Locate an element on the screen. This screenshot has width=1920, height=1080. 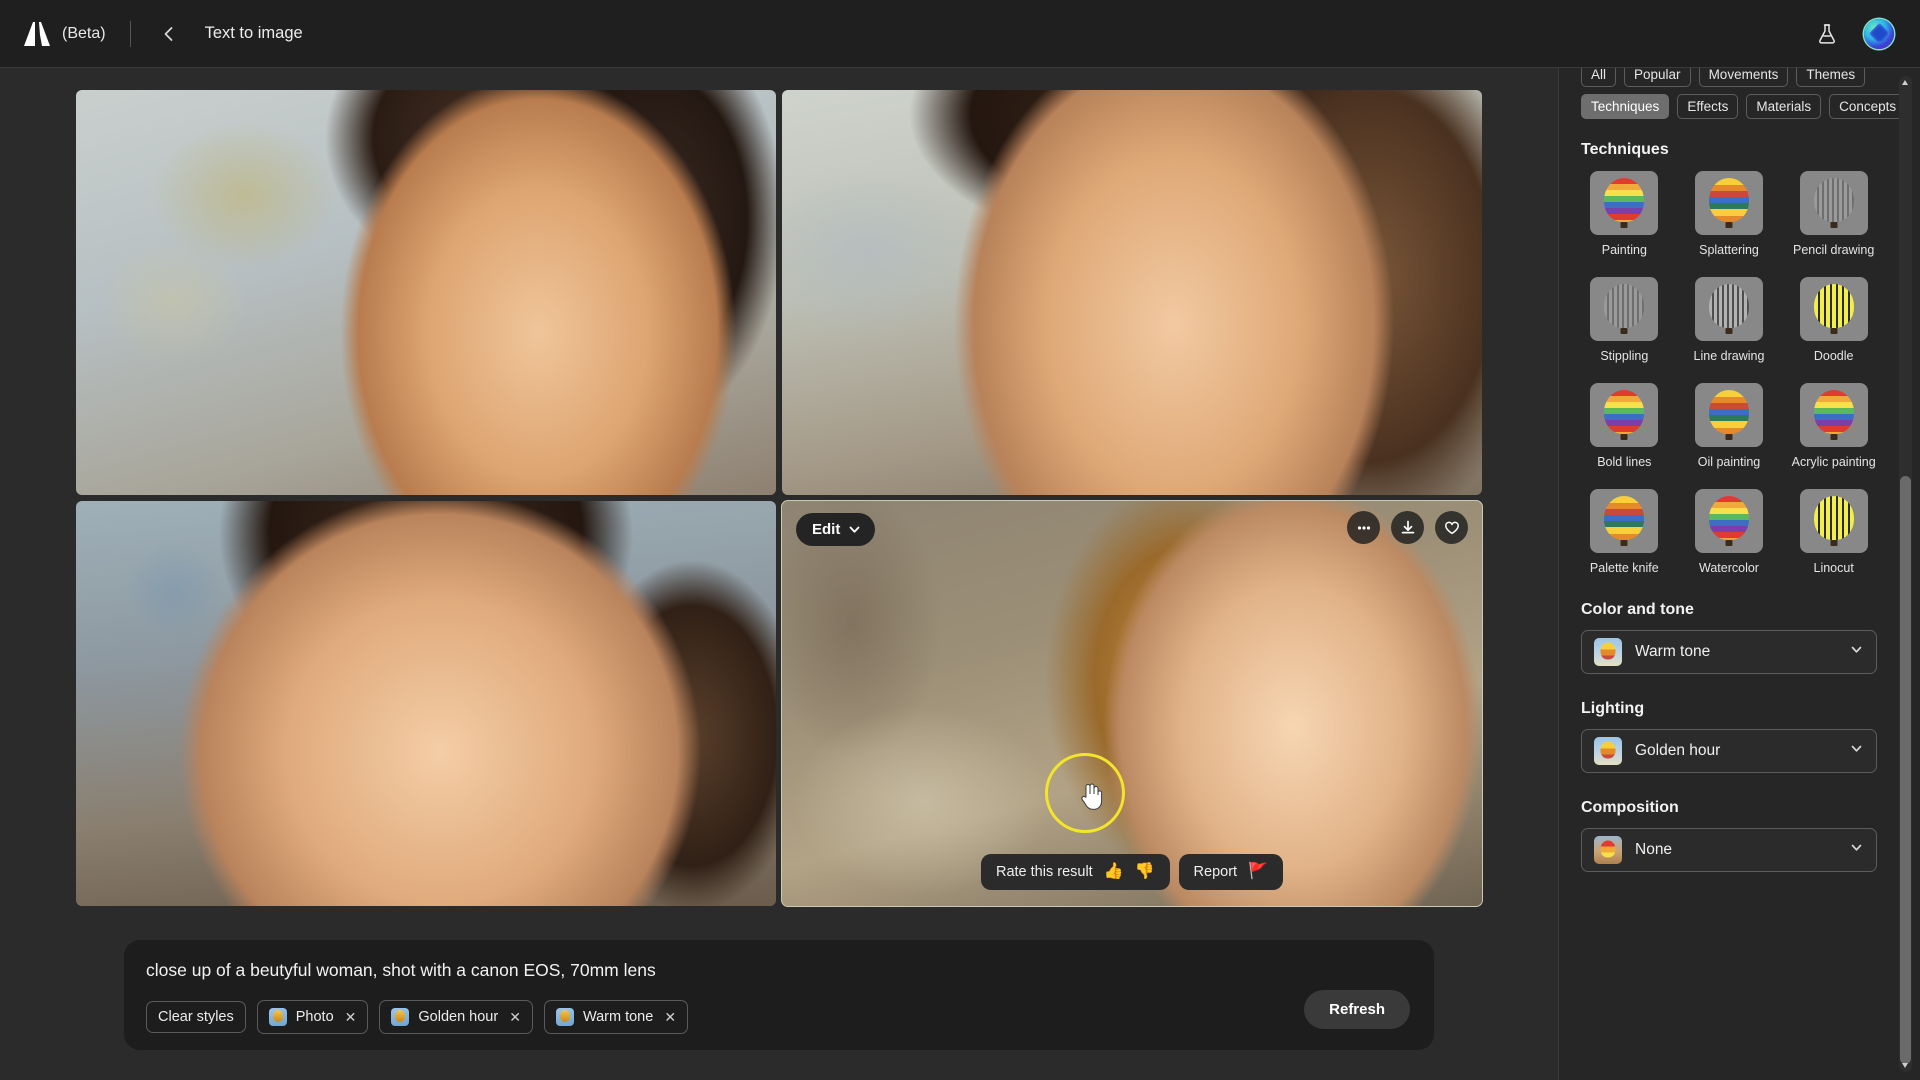
header-actions is located at coordinates (1866, 33).